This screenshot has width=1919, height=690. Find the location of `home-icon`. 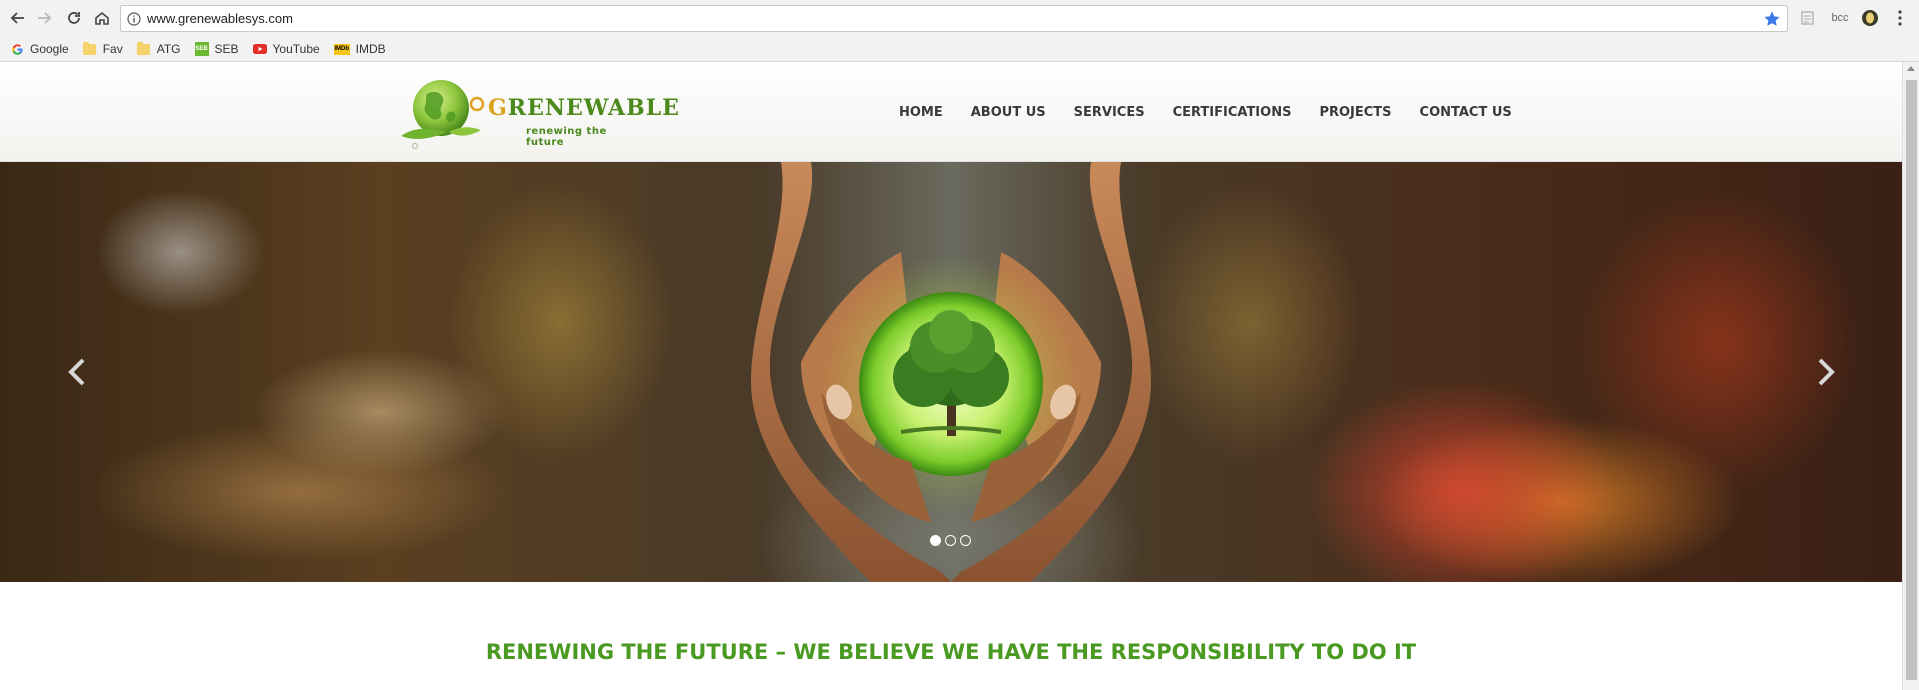

home-icon is located at coordinates (102, 18).